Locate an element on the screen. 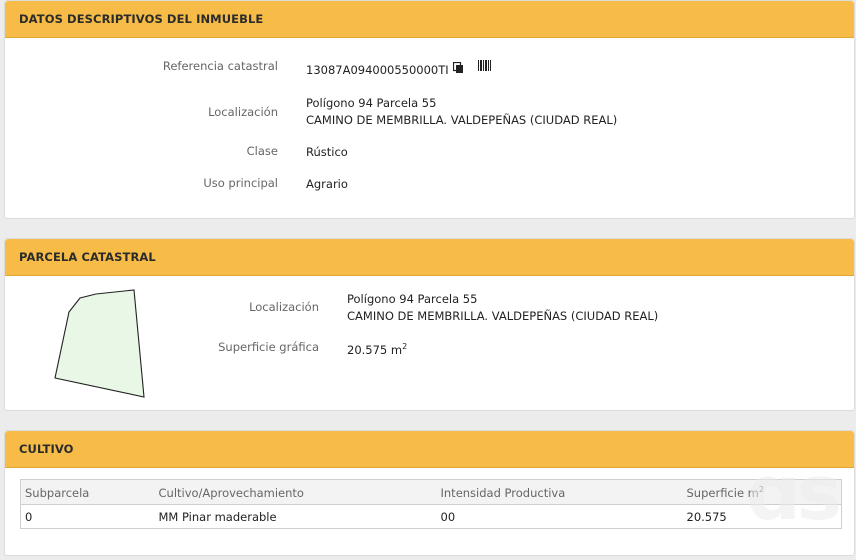  col-subparcela: Subparcela is located at coordinates (87, 492).